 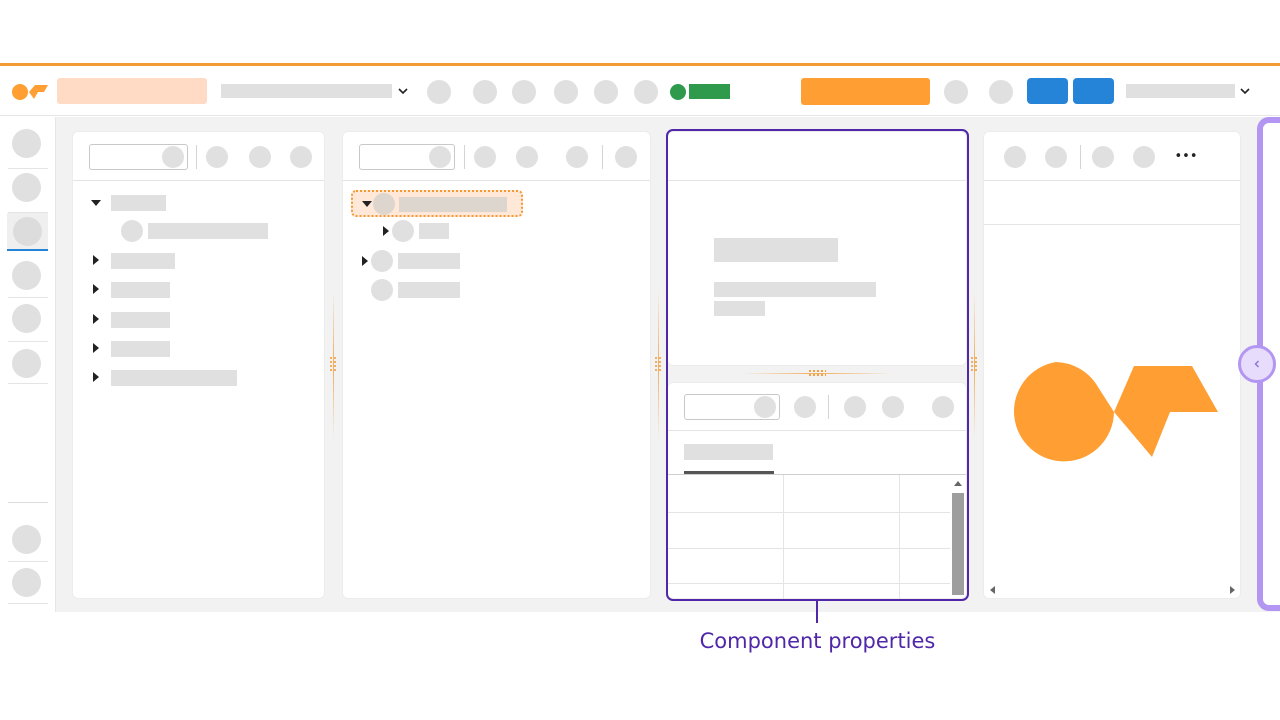 I want to click on copy-button, so click(x=566, y=92).